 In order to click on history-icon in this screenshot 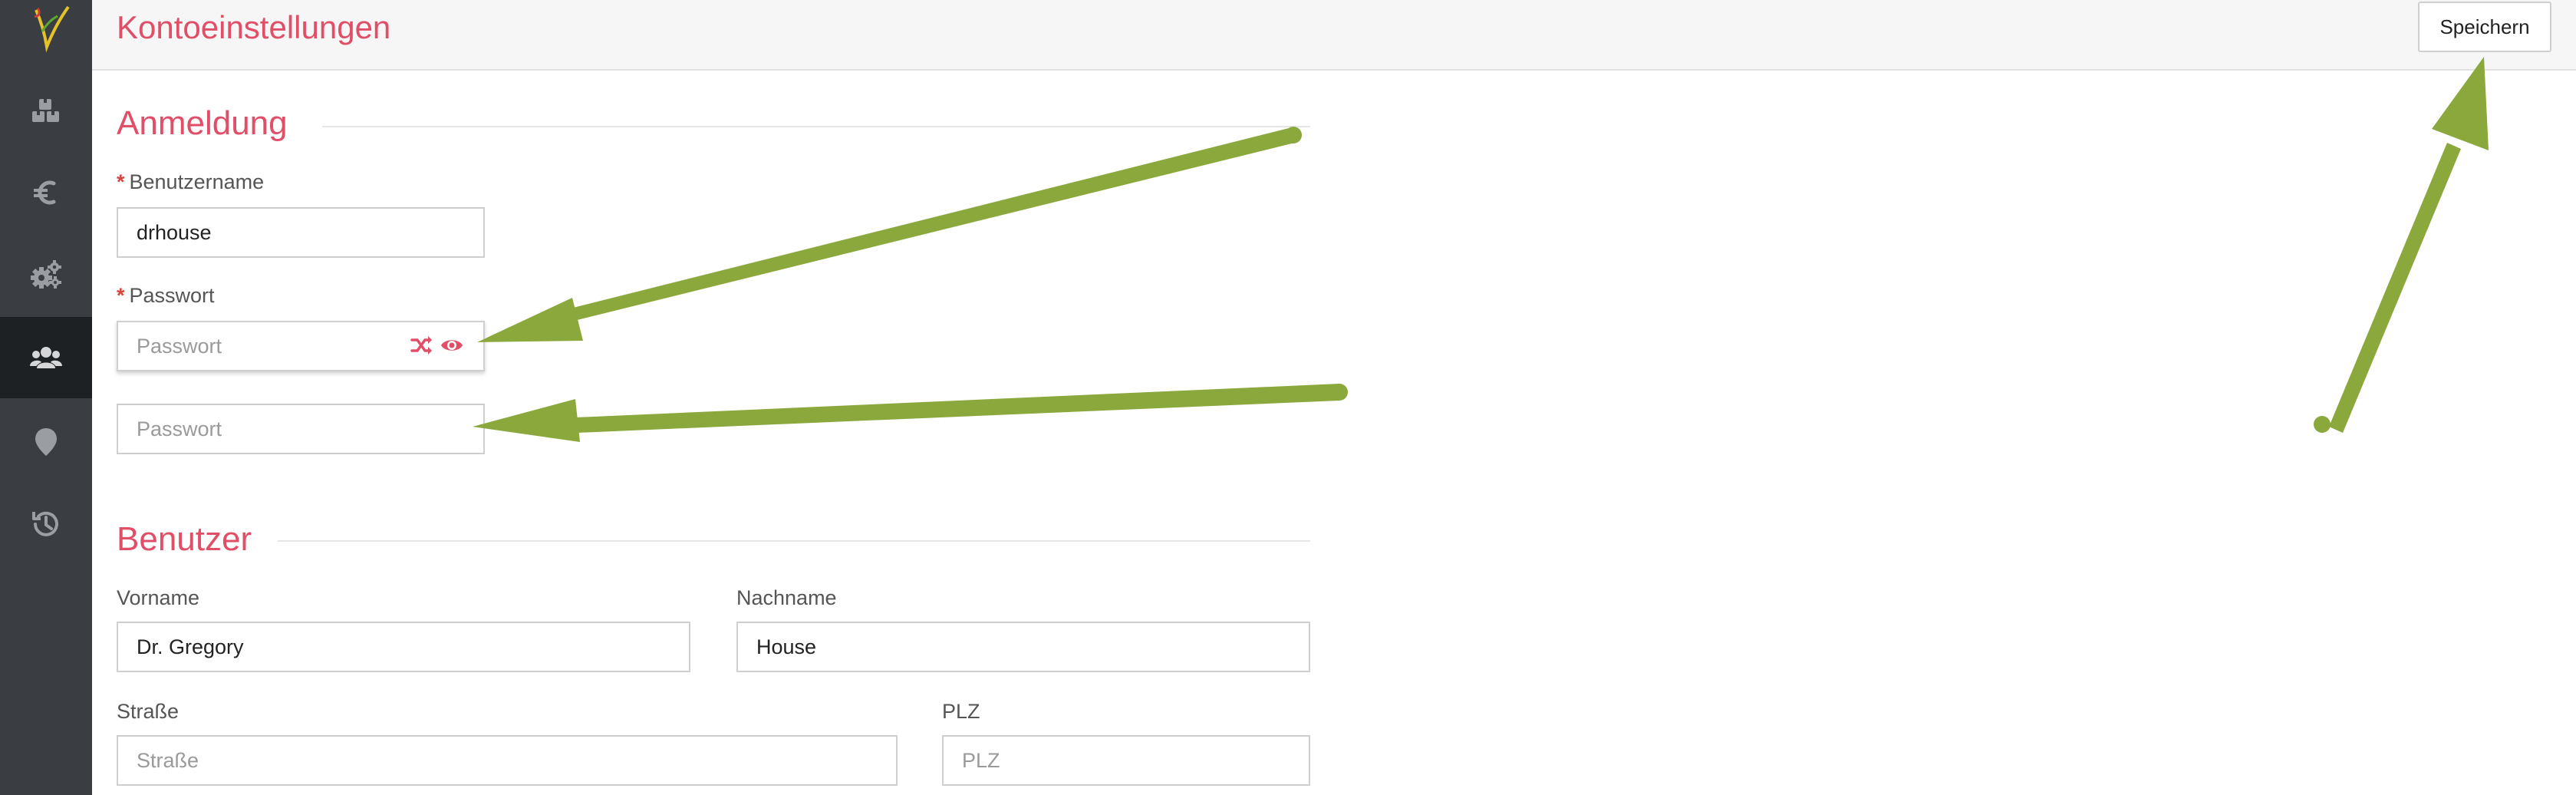, I will do `click(45, 523)`.